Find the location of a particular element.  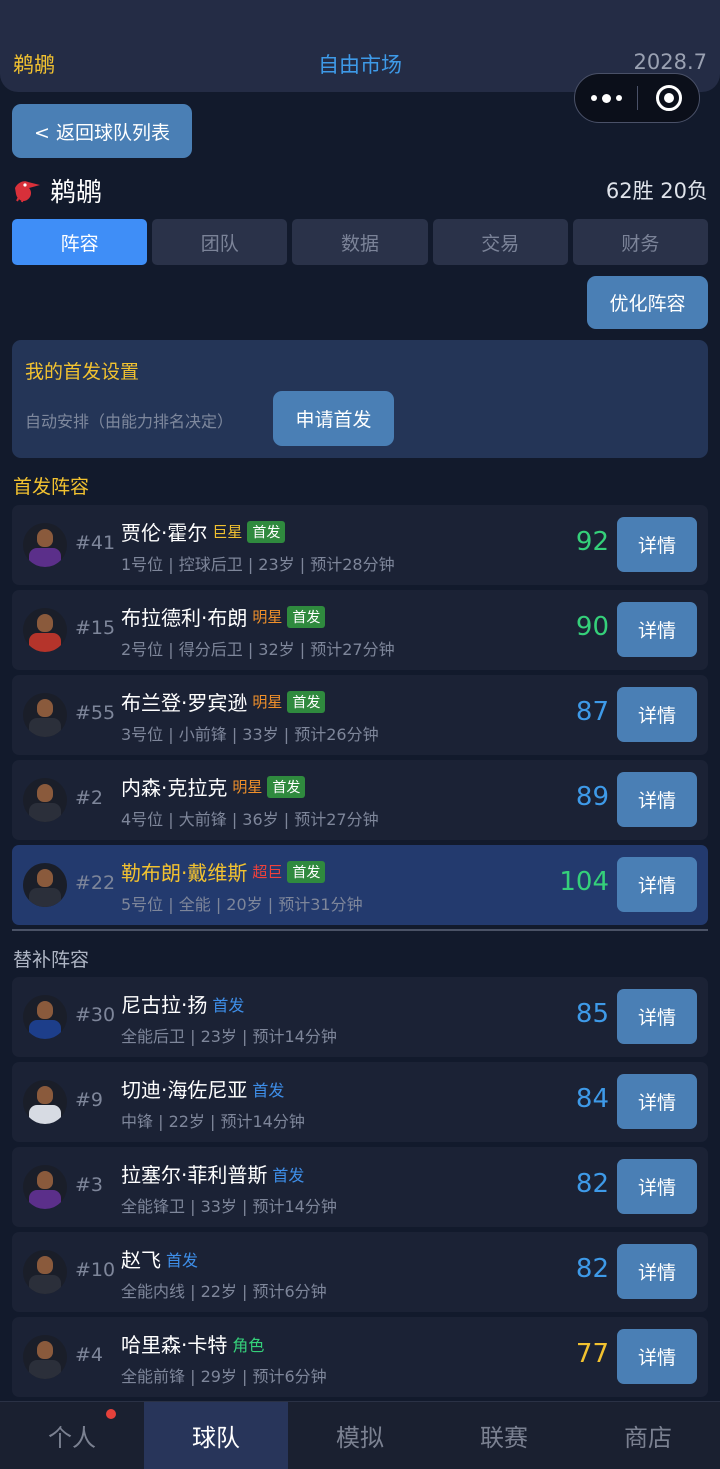

player-tier-tag: 超巨 is located at coordinates (267, 872).